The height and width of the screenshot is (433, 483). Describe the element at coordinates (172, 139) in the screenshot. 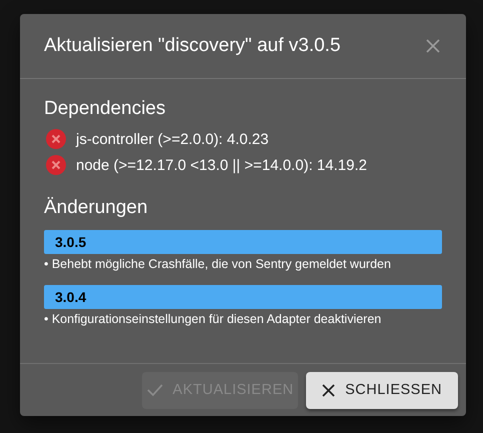

I see `dependency-text: js-controller (>=2.0.0): 4.0.23` at that location.